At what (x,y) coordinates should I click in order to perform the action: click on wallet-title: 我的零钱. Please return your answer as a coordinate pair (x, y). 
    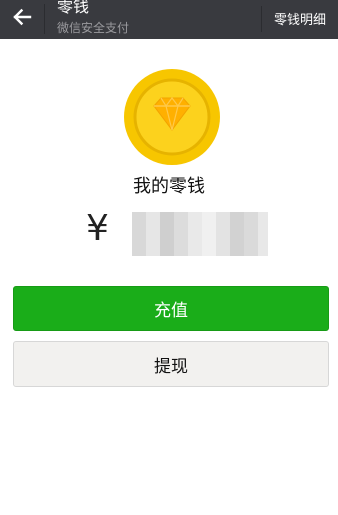
    Looking at the image, I should click on (169, 186).